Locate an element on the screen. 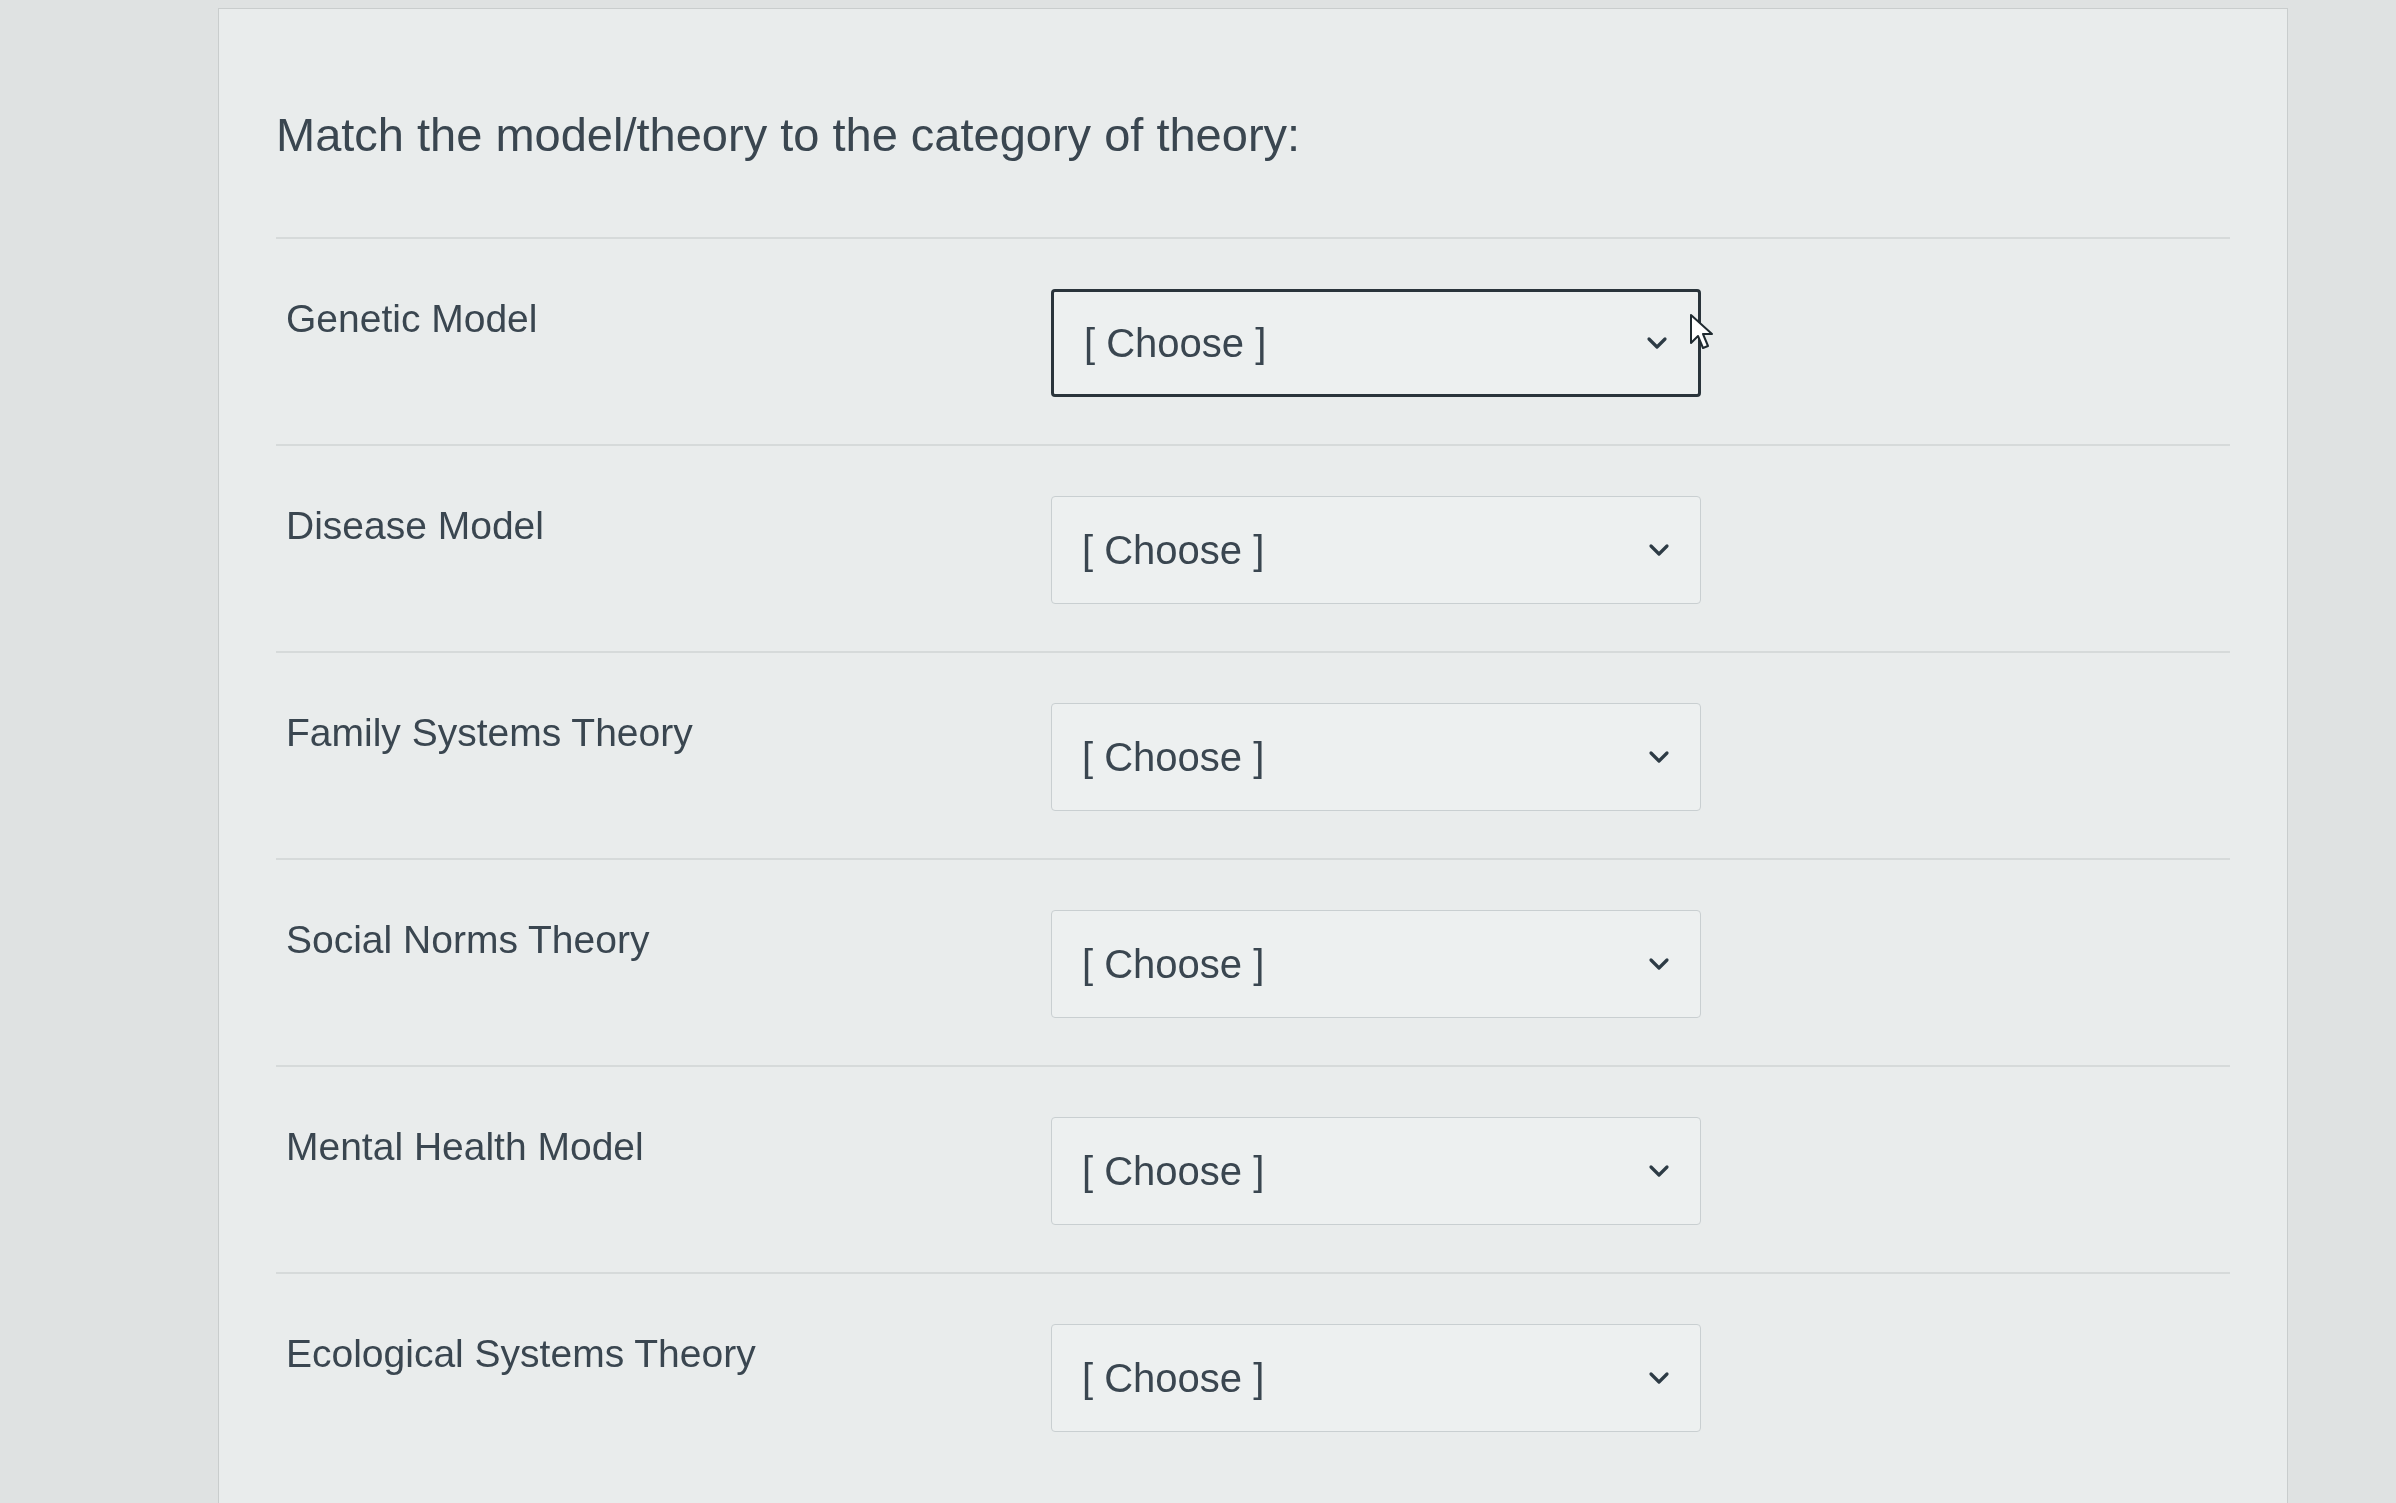  mouse-pointer-icon is located at coordinates (1702, 332).